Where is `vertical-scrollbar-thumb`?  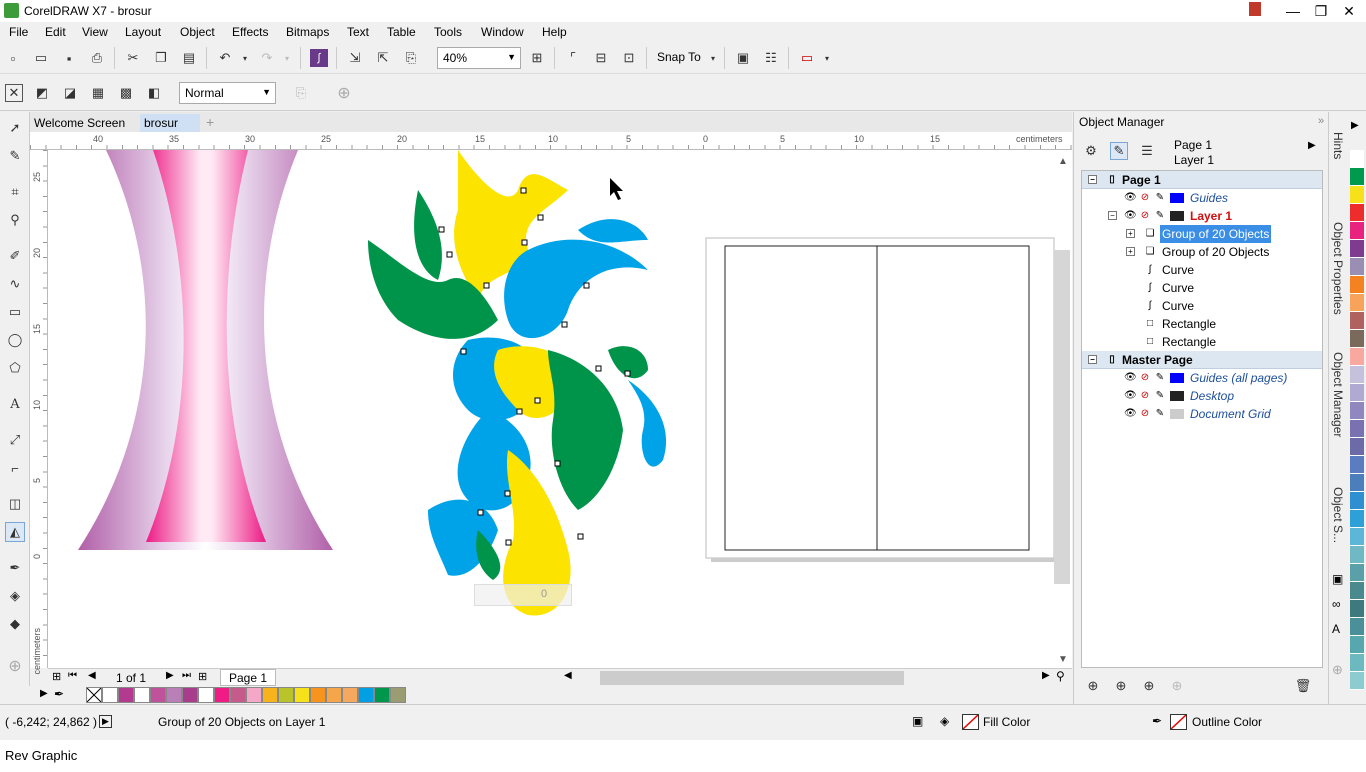
vertical-scrollbar-thumb is located at coordinates (1062, 417).